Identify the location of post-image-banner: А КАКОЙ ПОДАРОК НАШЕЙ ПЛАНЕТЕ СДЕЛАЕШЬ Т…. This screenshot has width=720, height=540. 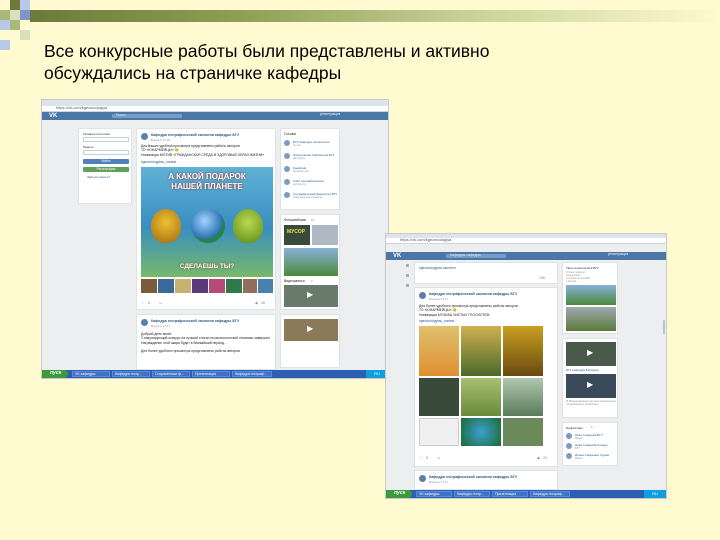
(207, 222).